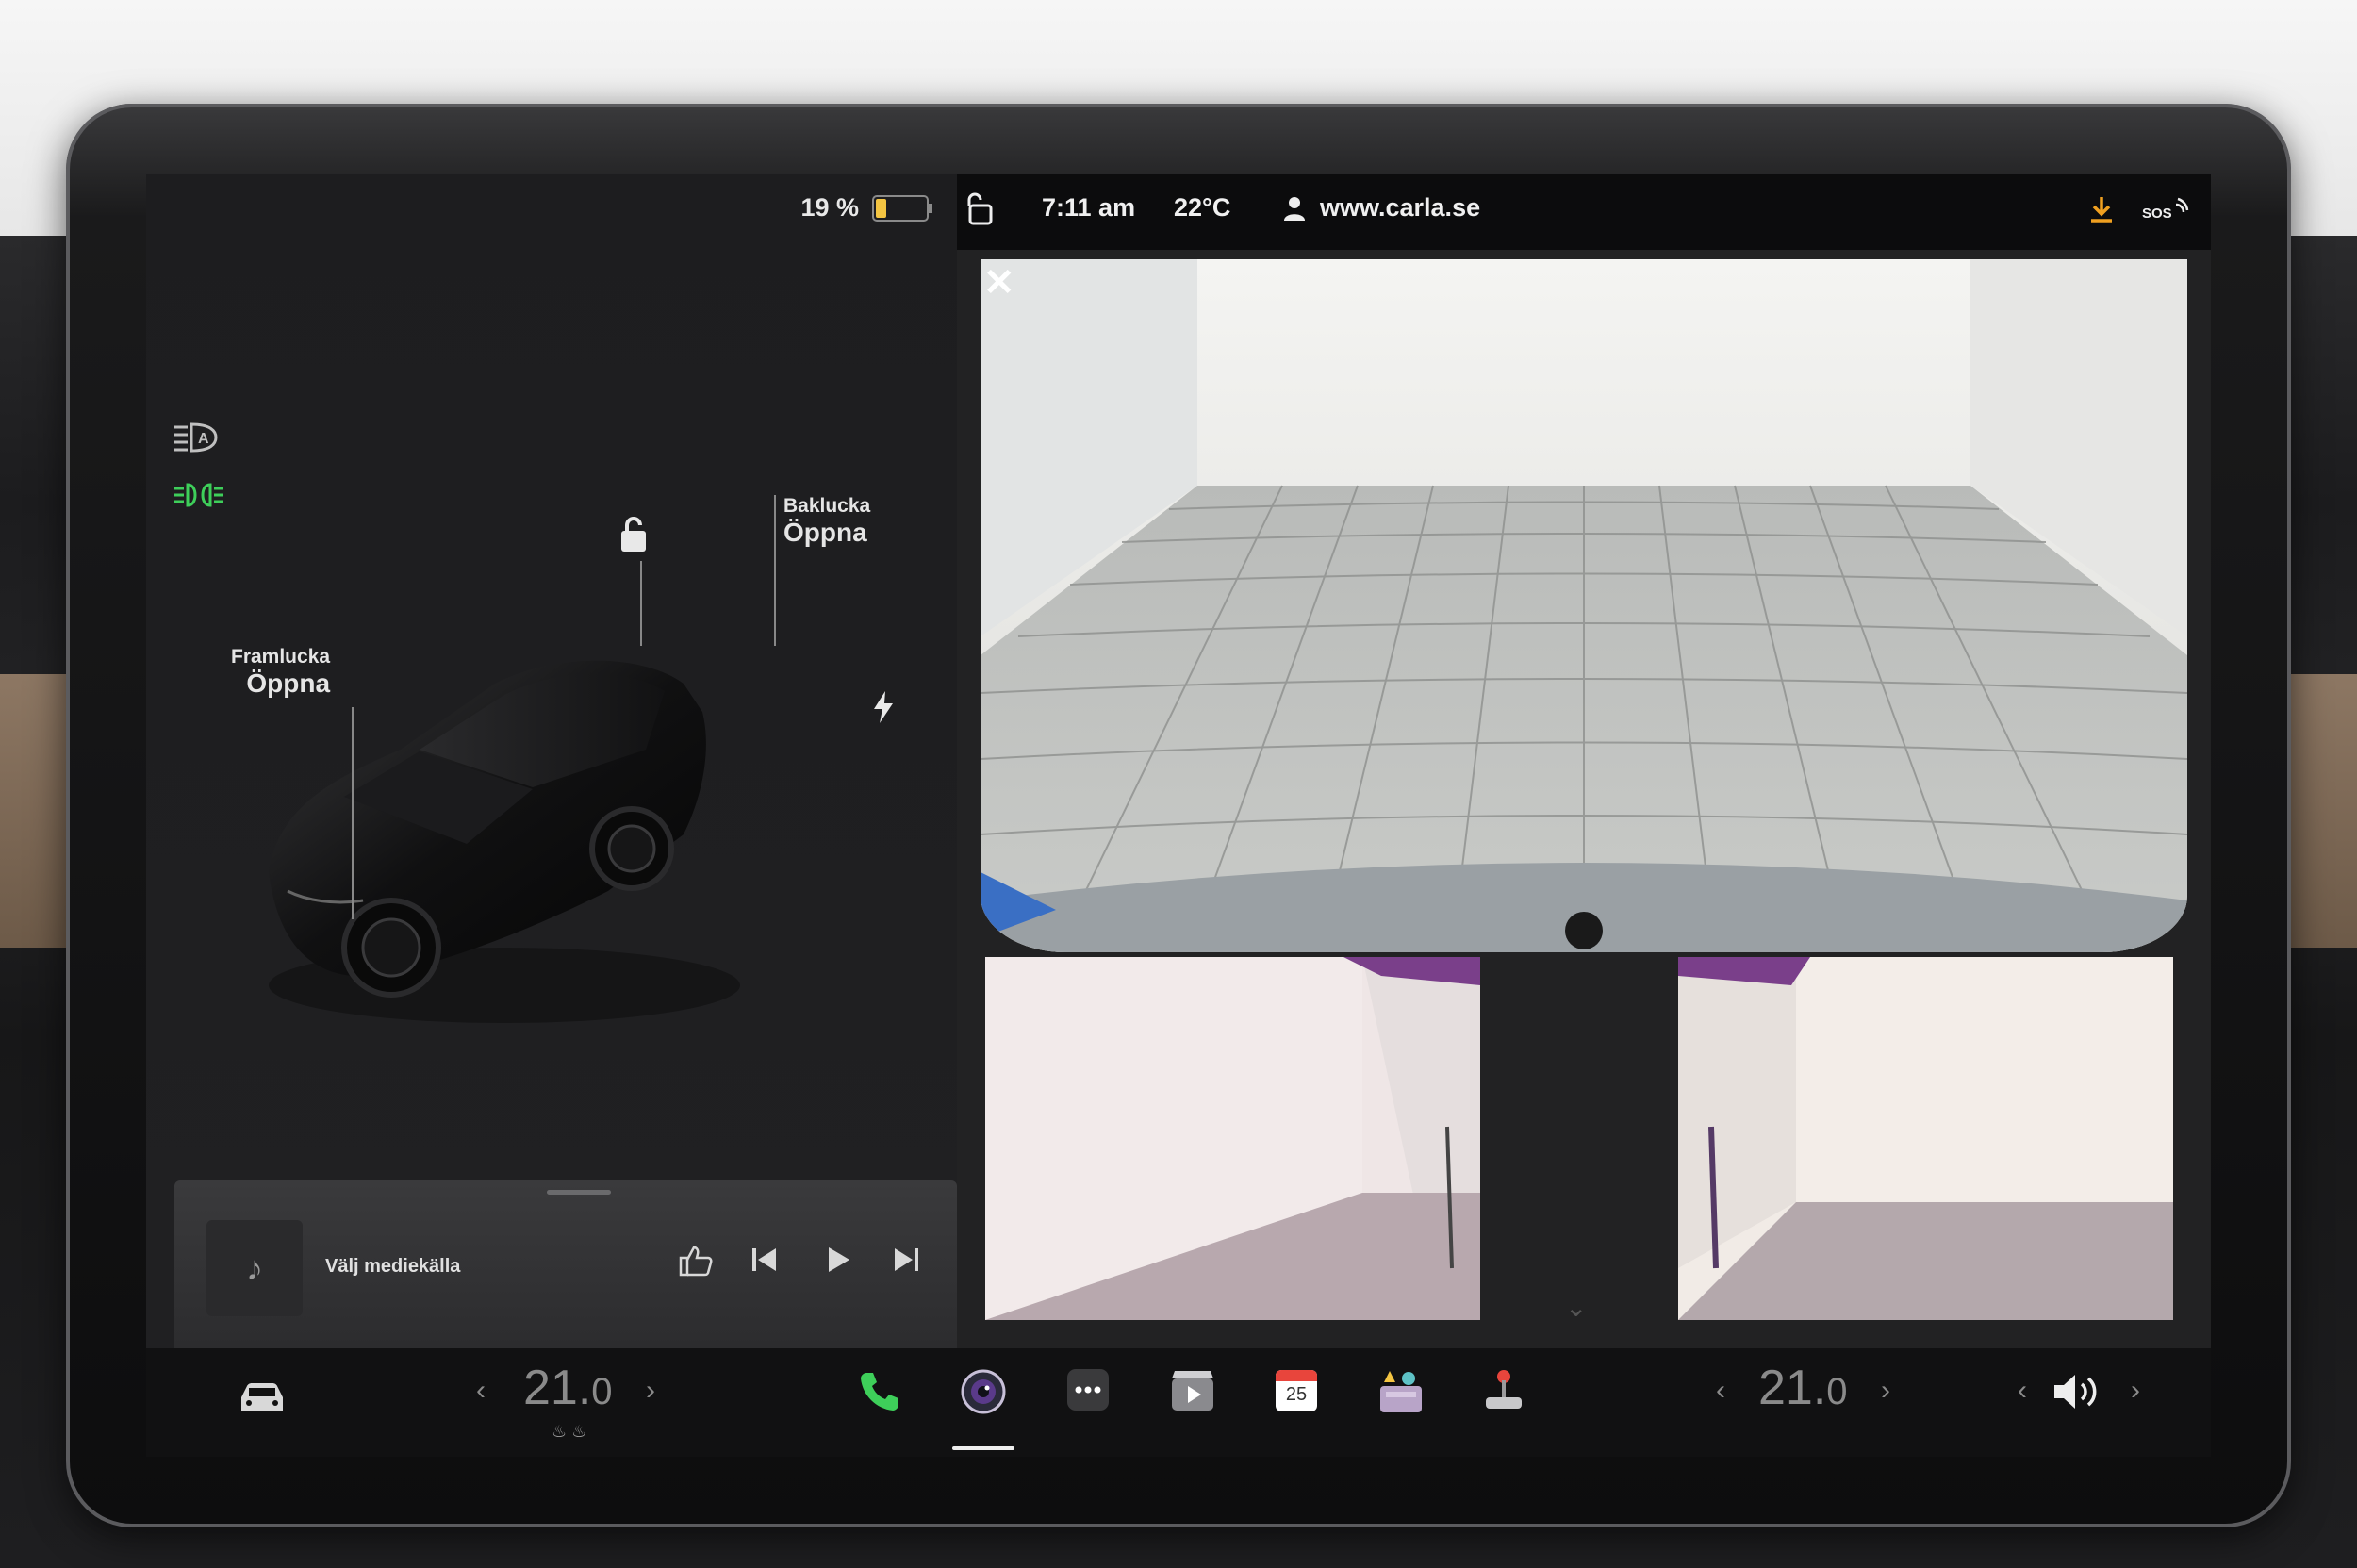 The height and width of the screenshot is (1568, 2357). What do you see at coordinates (2157, 214) in the screenshot?
I see `svg-text: SOS` at bounding box center [2157, 214].